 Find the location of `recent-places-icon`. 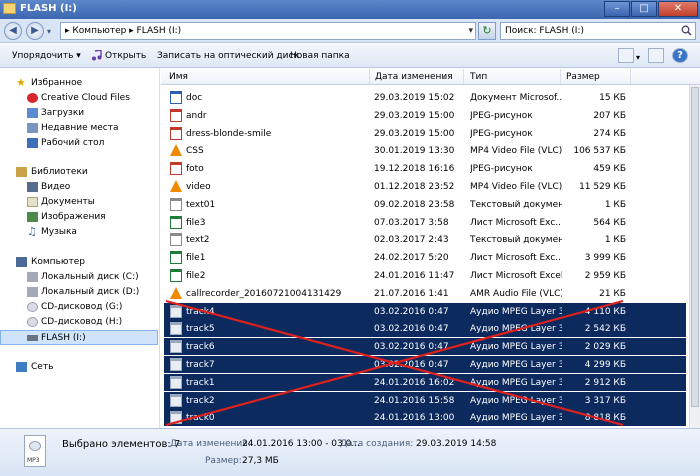

recent-places-icon is located at coordinates (32, 128).